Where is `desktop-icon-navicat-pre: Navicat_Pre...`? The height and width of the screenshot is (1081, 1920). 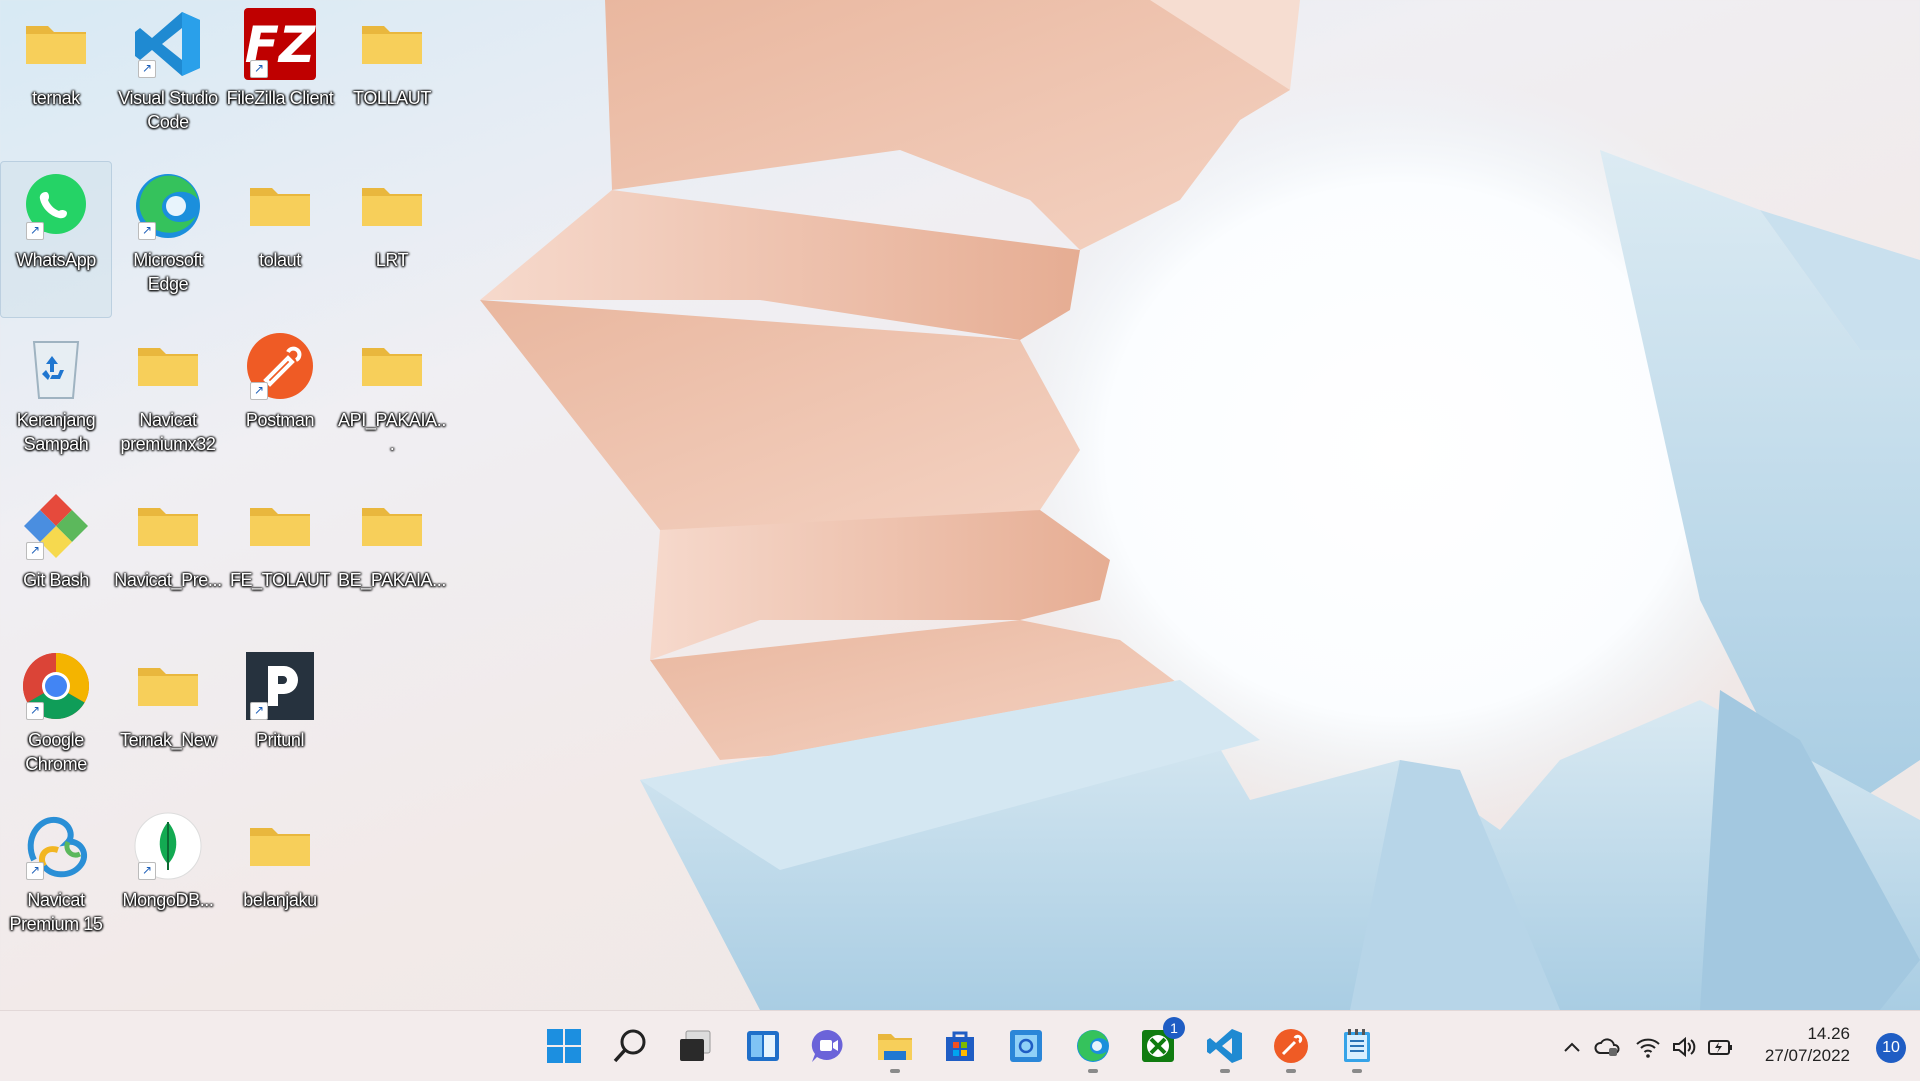 desktop-icon-navicat-pre: Navicat_Pre... is located at coordinates (168, 559).